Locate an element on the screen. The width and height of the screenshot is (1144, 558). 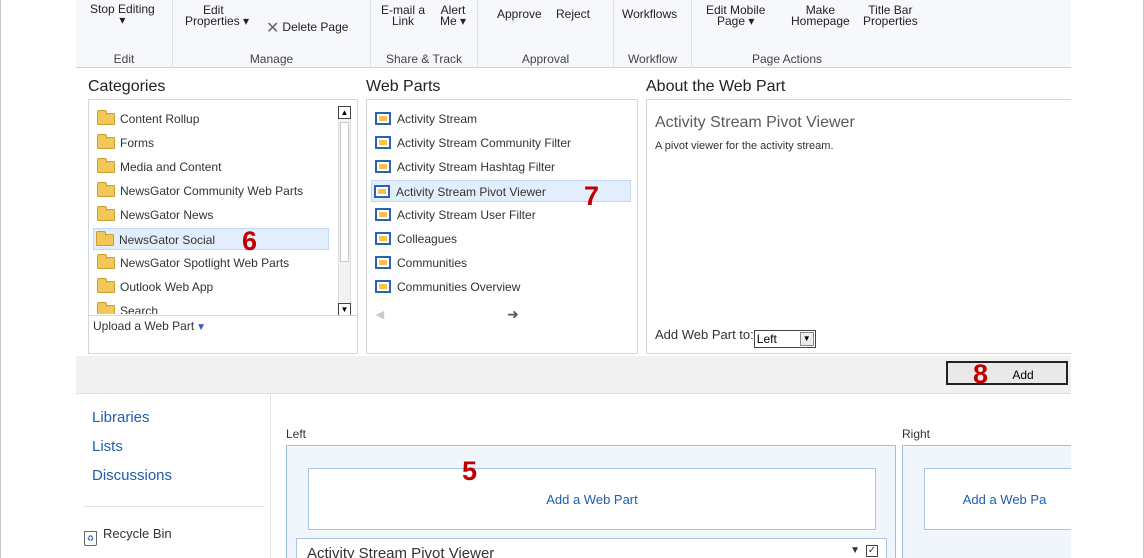
category-item-selected: NewsGator Social is located at coordinates (211, 239).